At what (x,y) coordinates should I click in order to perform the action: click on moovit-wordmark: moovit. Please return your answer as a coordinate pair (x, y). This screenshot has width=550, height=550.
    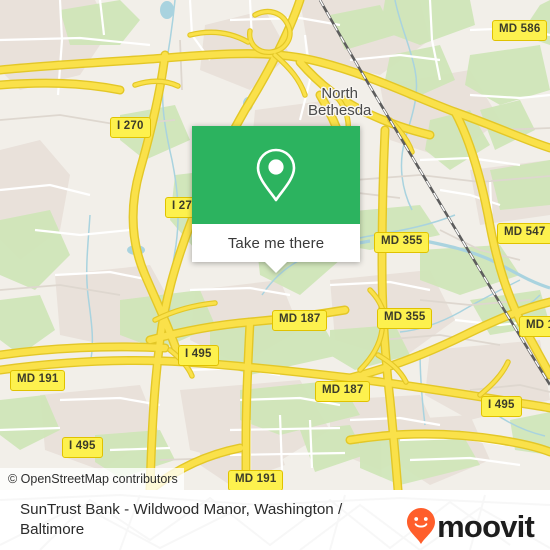
    Looking at the image, I should click on (486, 526).